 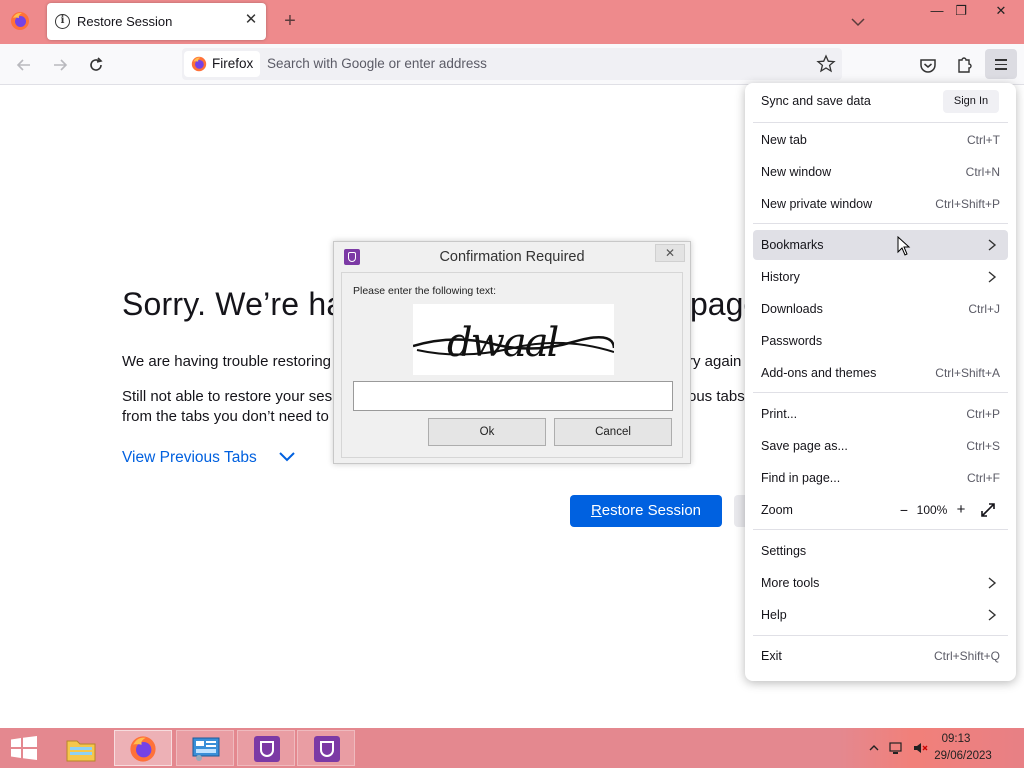 What do you see at coordinates (983, 140) in the screenshot?
I see `menu-item-shortcut: Ctrl+T` at bounding box center [983, 140].